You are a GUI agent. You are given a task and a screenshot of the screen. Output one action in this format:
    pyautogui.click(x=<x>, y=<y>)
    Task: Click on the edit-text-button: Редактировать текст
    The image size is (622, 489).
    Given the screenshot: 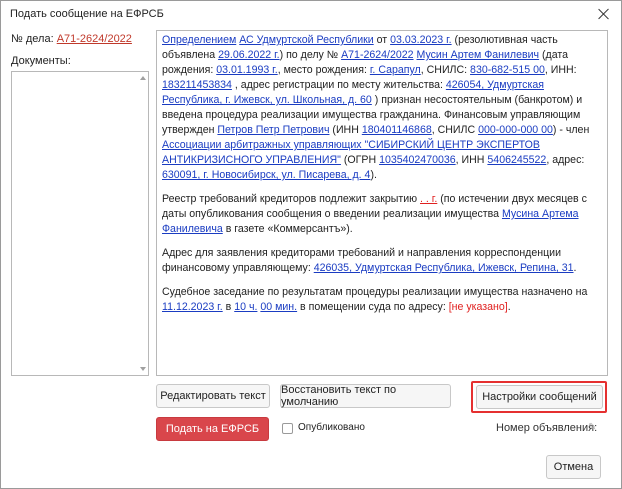 What is the action you would take?
    pyautogui.click(x=213, y=396)
    